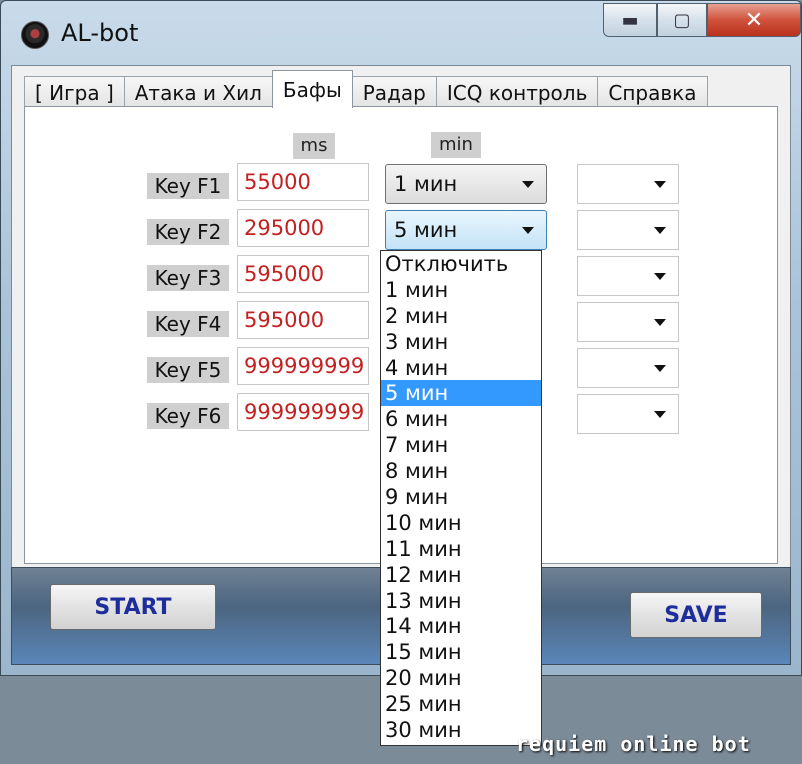 The width and height of the screenshot is (802, 764). Describe the element at coordinates (35, 35) in the screenshot. I see `app-logo-icon` at that location.